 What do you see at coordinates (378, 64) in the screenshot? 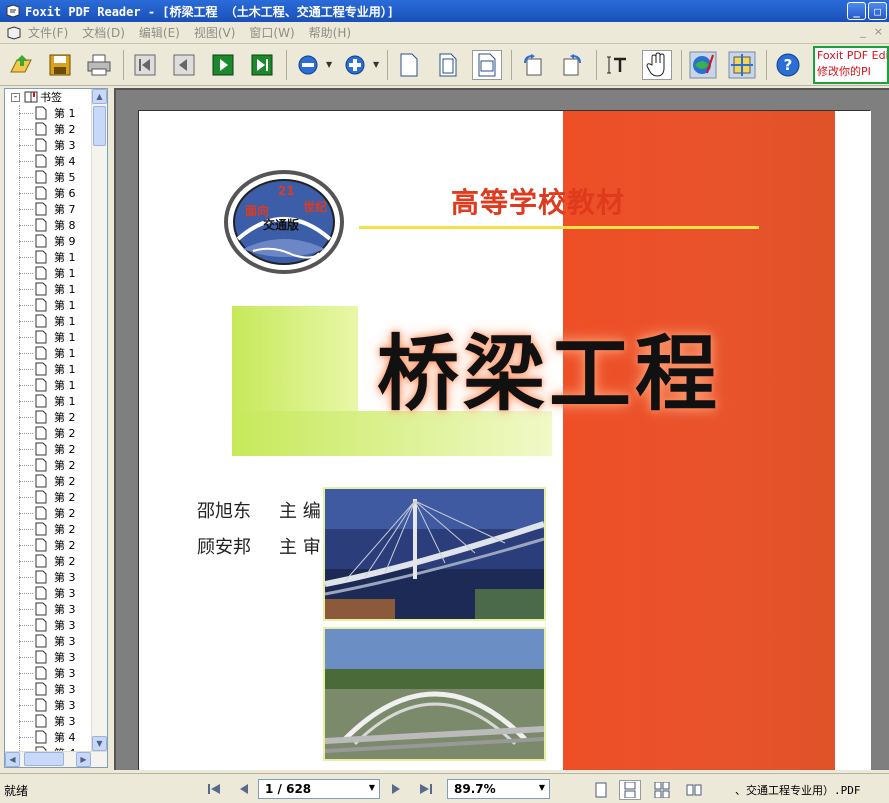
I see `zoom-in-dropdown: ▼` at bounding box center [378, 64].